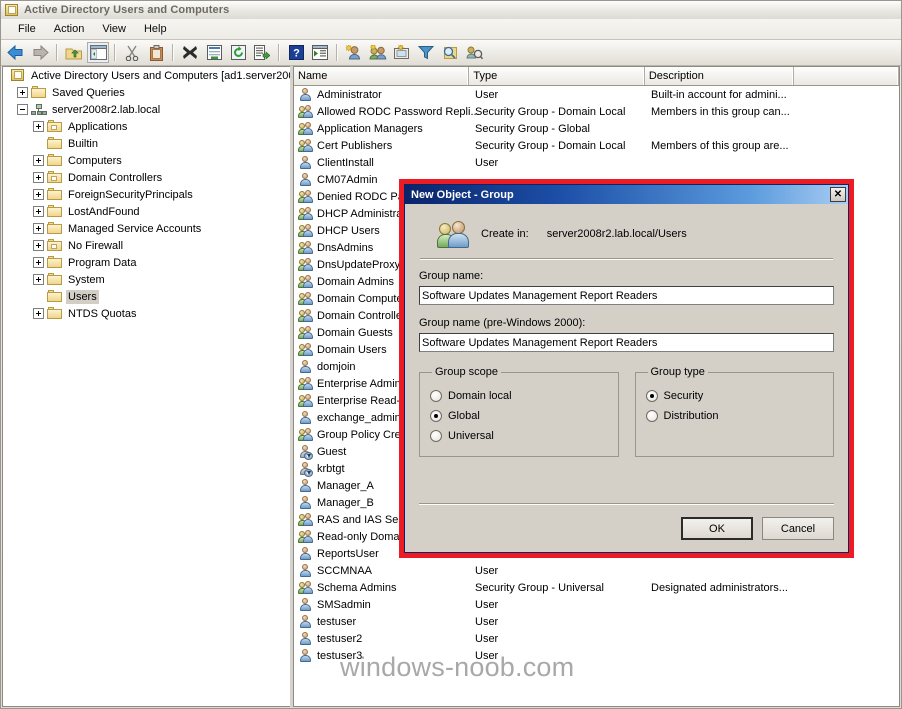 The image size is (902, 709). What do you see at coordinates (502, 323) in the screenshot?
I see `pre-windows-label: Group name (pre-Windows 2000):` at bounding box center [502, 323].